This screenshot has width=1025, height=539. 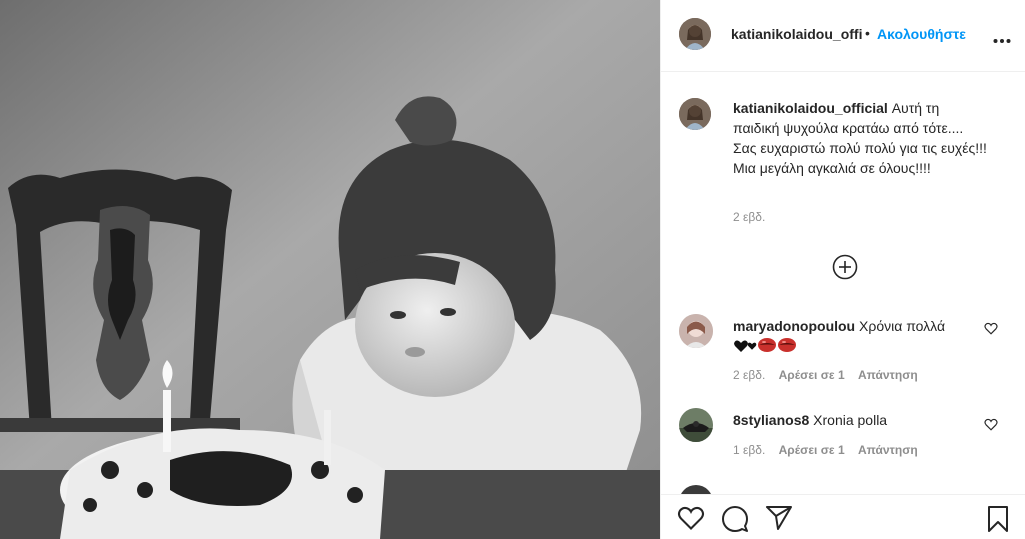 What do you see at coordinates (843, 516) in the screenshot?
I see `post-actions-bar` at bounding box center [843, 516].